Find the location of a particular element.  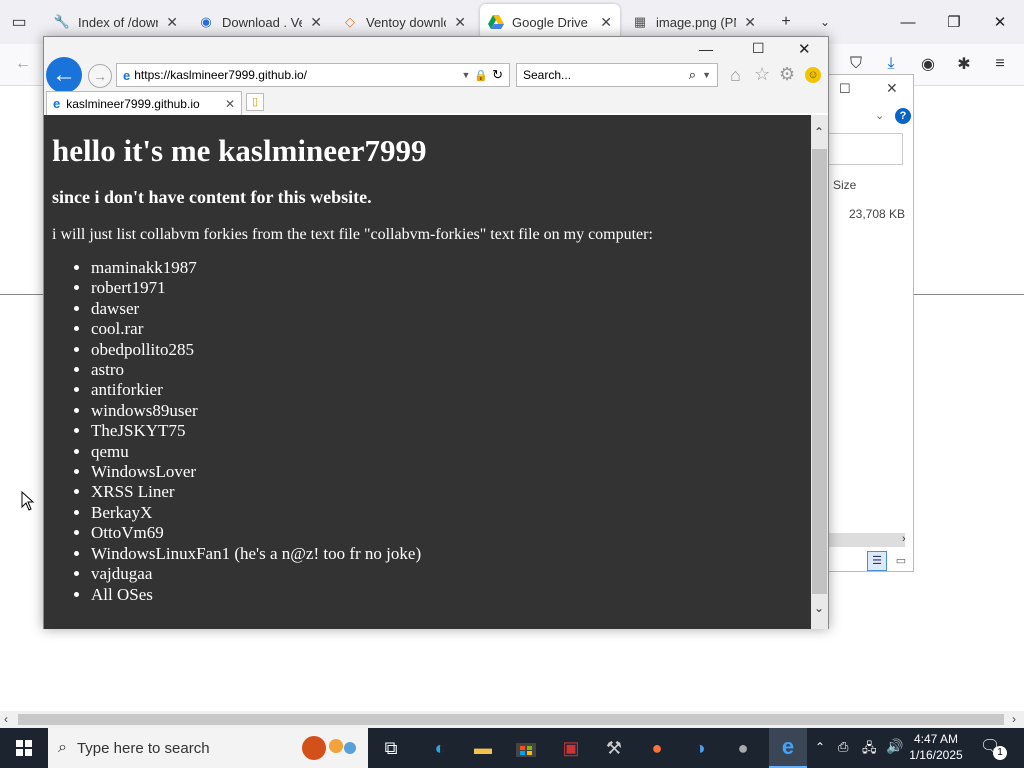

microsoft-store-icon is located at coordinates (526, 748).